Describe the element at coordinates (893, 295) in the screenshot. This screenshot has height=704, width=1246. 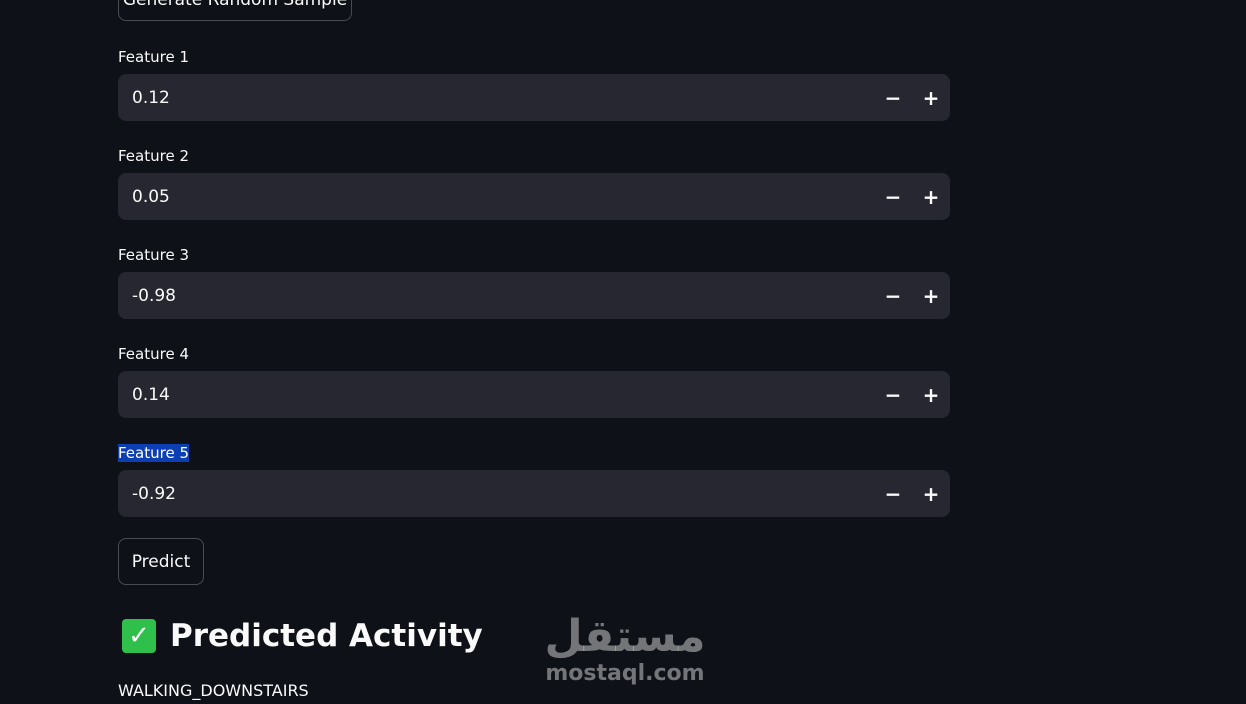
I see `feature-3-decrement-button: −` at that location.